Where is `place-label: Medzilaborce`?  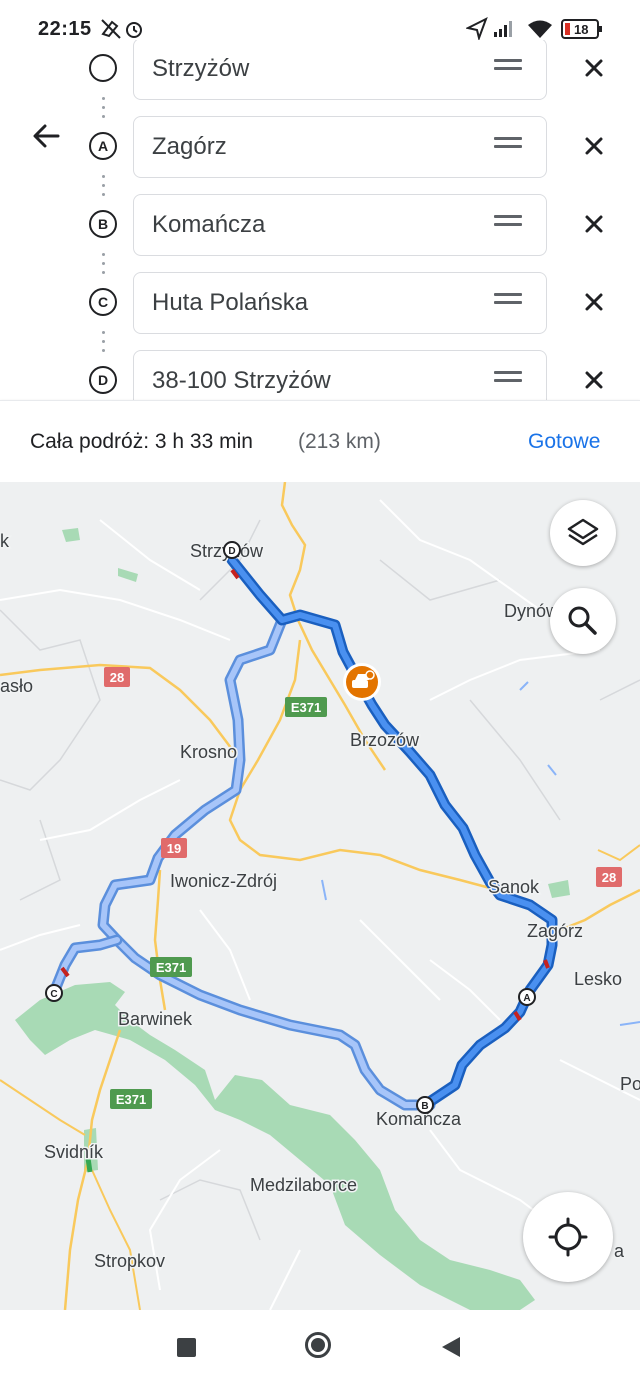 place-label: Medzilaborce is located at coordinates (303, 1185).